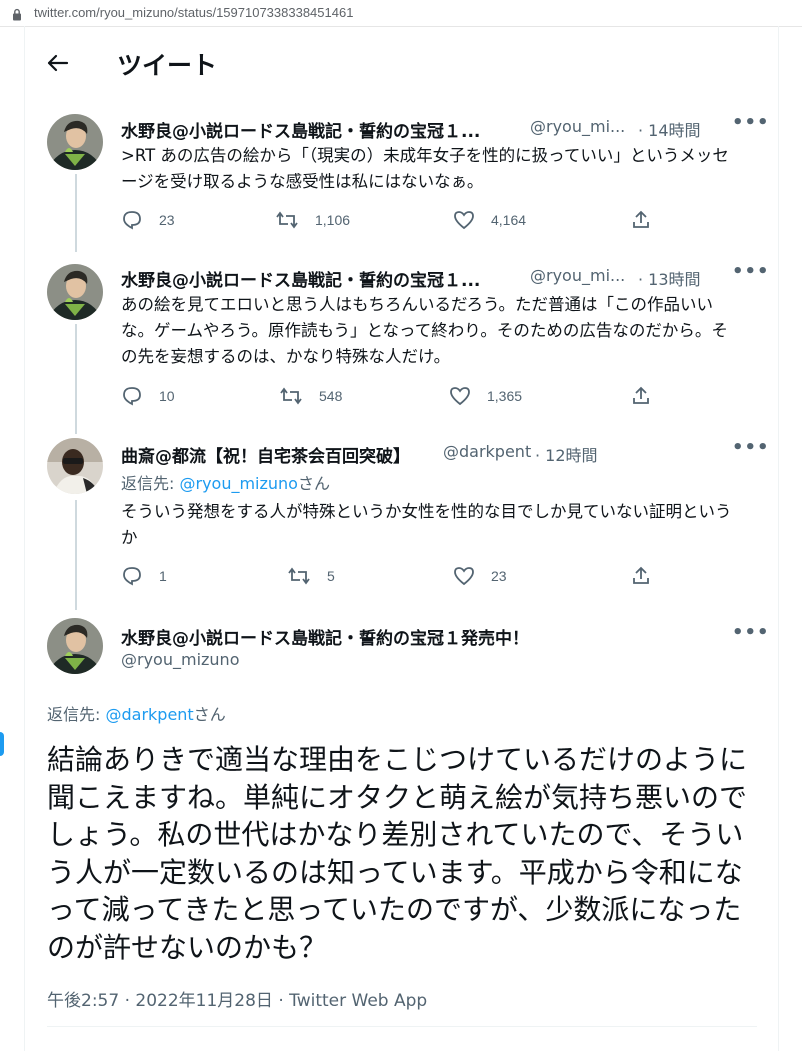  I want to click on retweet-button: 548, so click(310, 396).